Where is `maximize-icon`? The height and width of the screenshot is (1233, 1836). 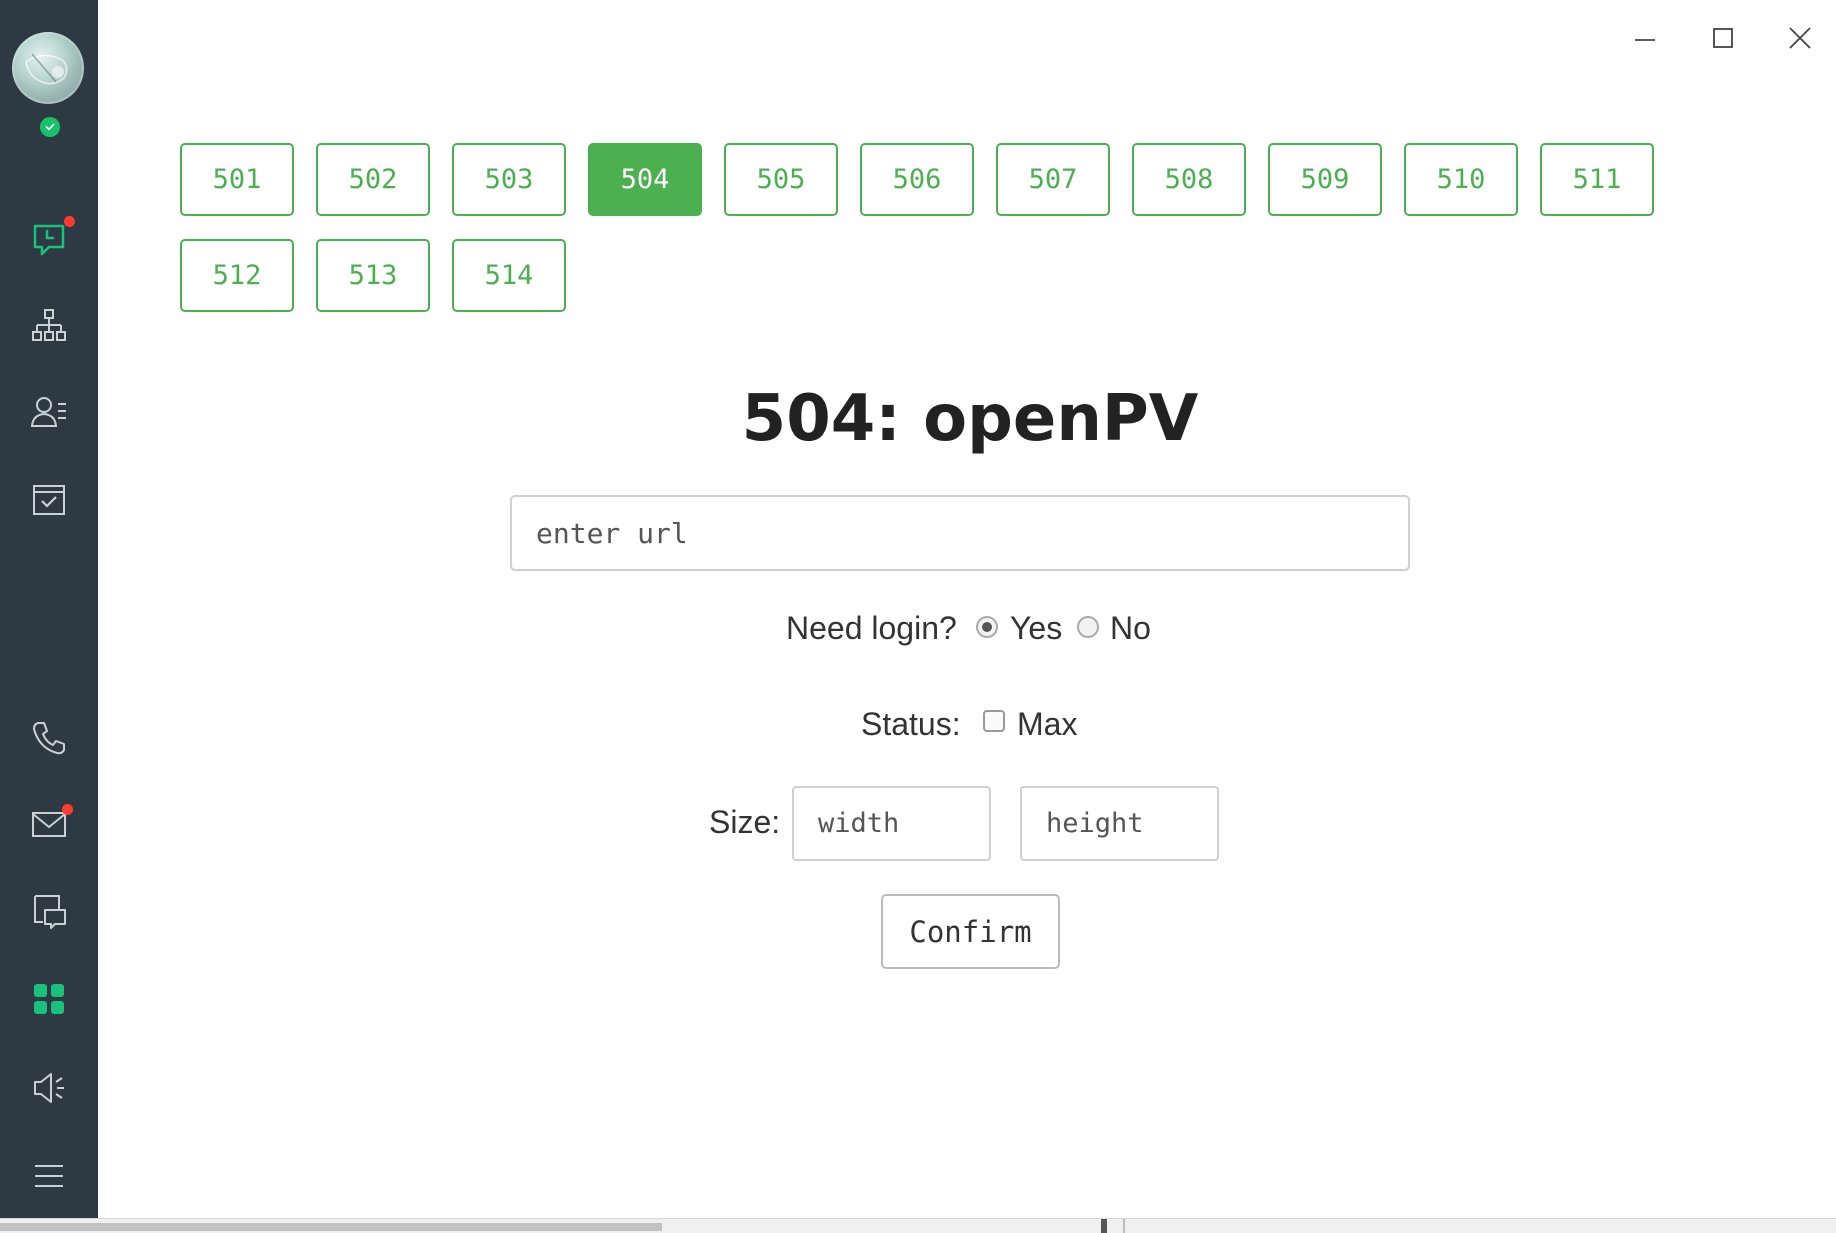
maximize-icon is located at coordinates (1723, 38).